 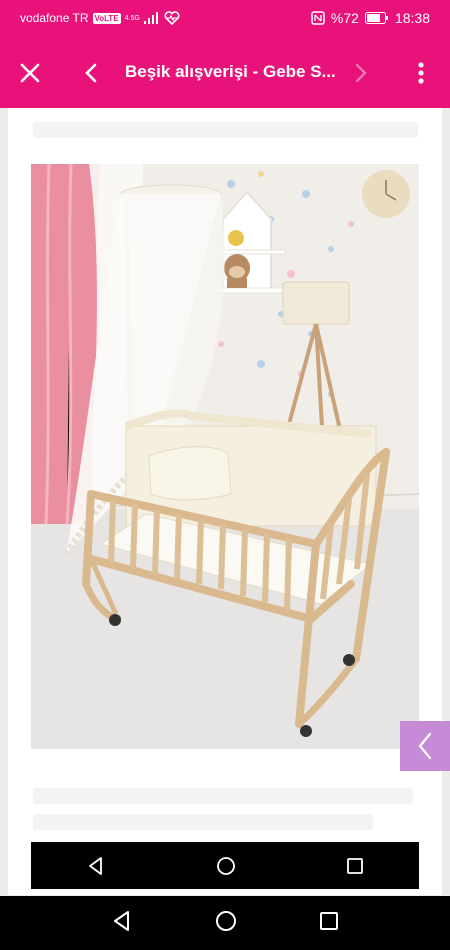 I want to click on more-options-button, so click(x=421, y=73).